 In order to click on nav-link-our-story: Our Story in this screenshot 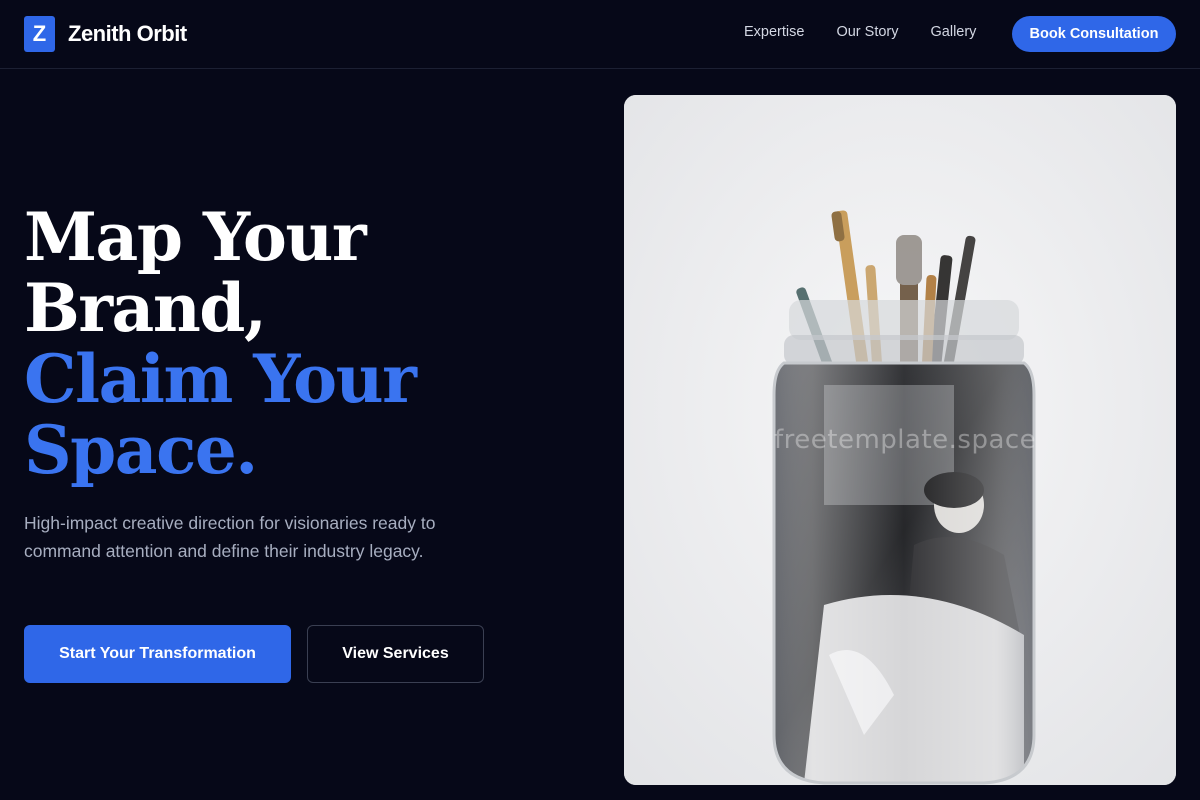, I will do `click(867, 32)`.